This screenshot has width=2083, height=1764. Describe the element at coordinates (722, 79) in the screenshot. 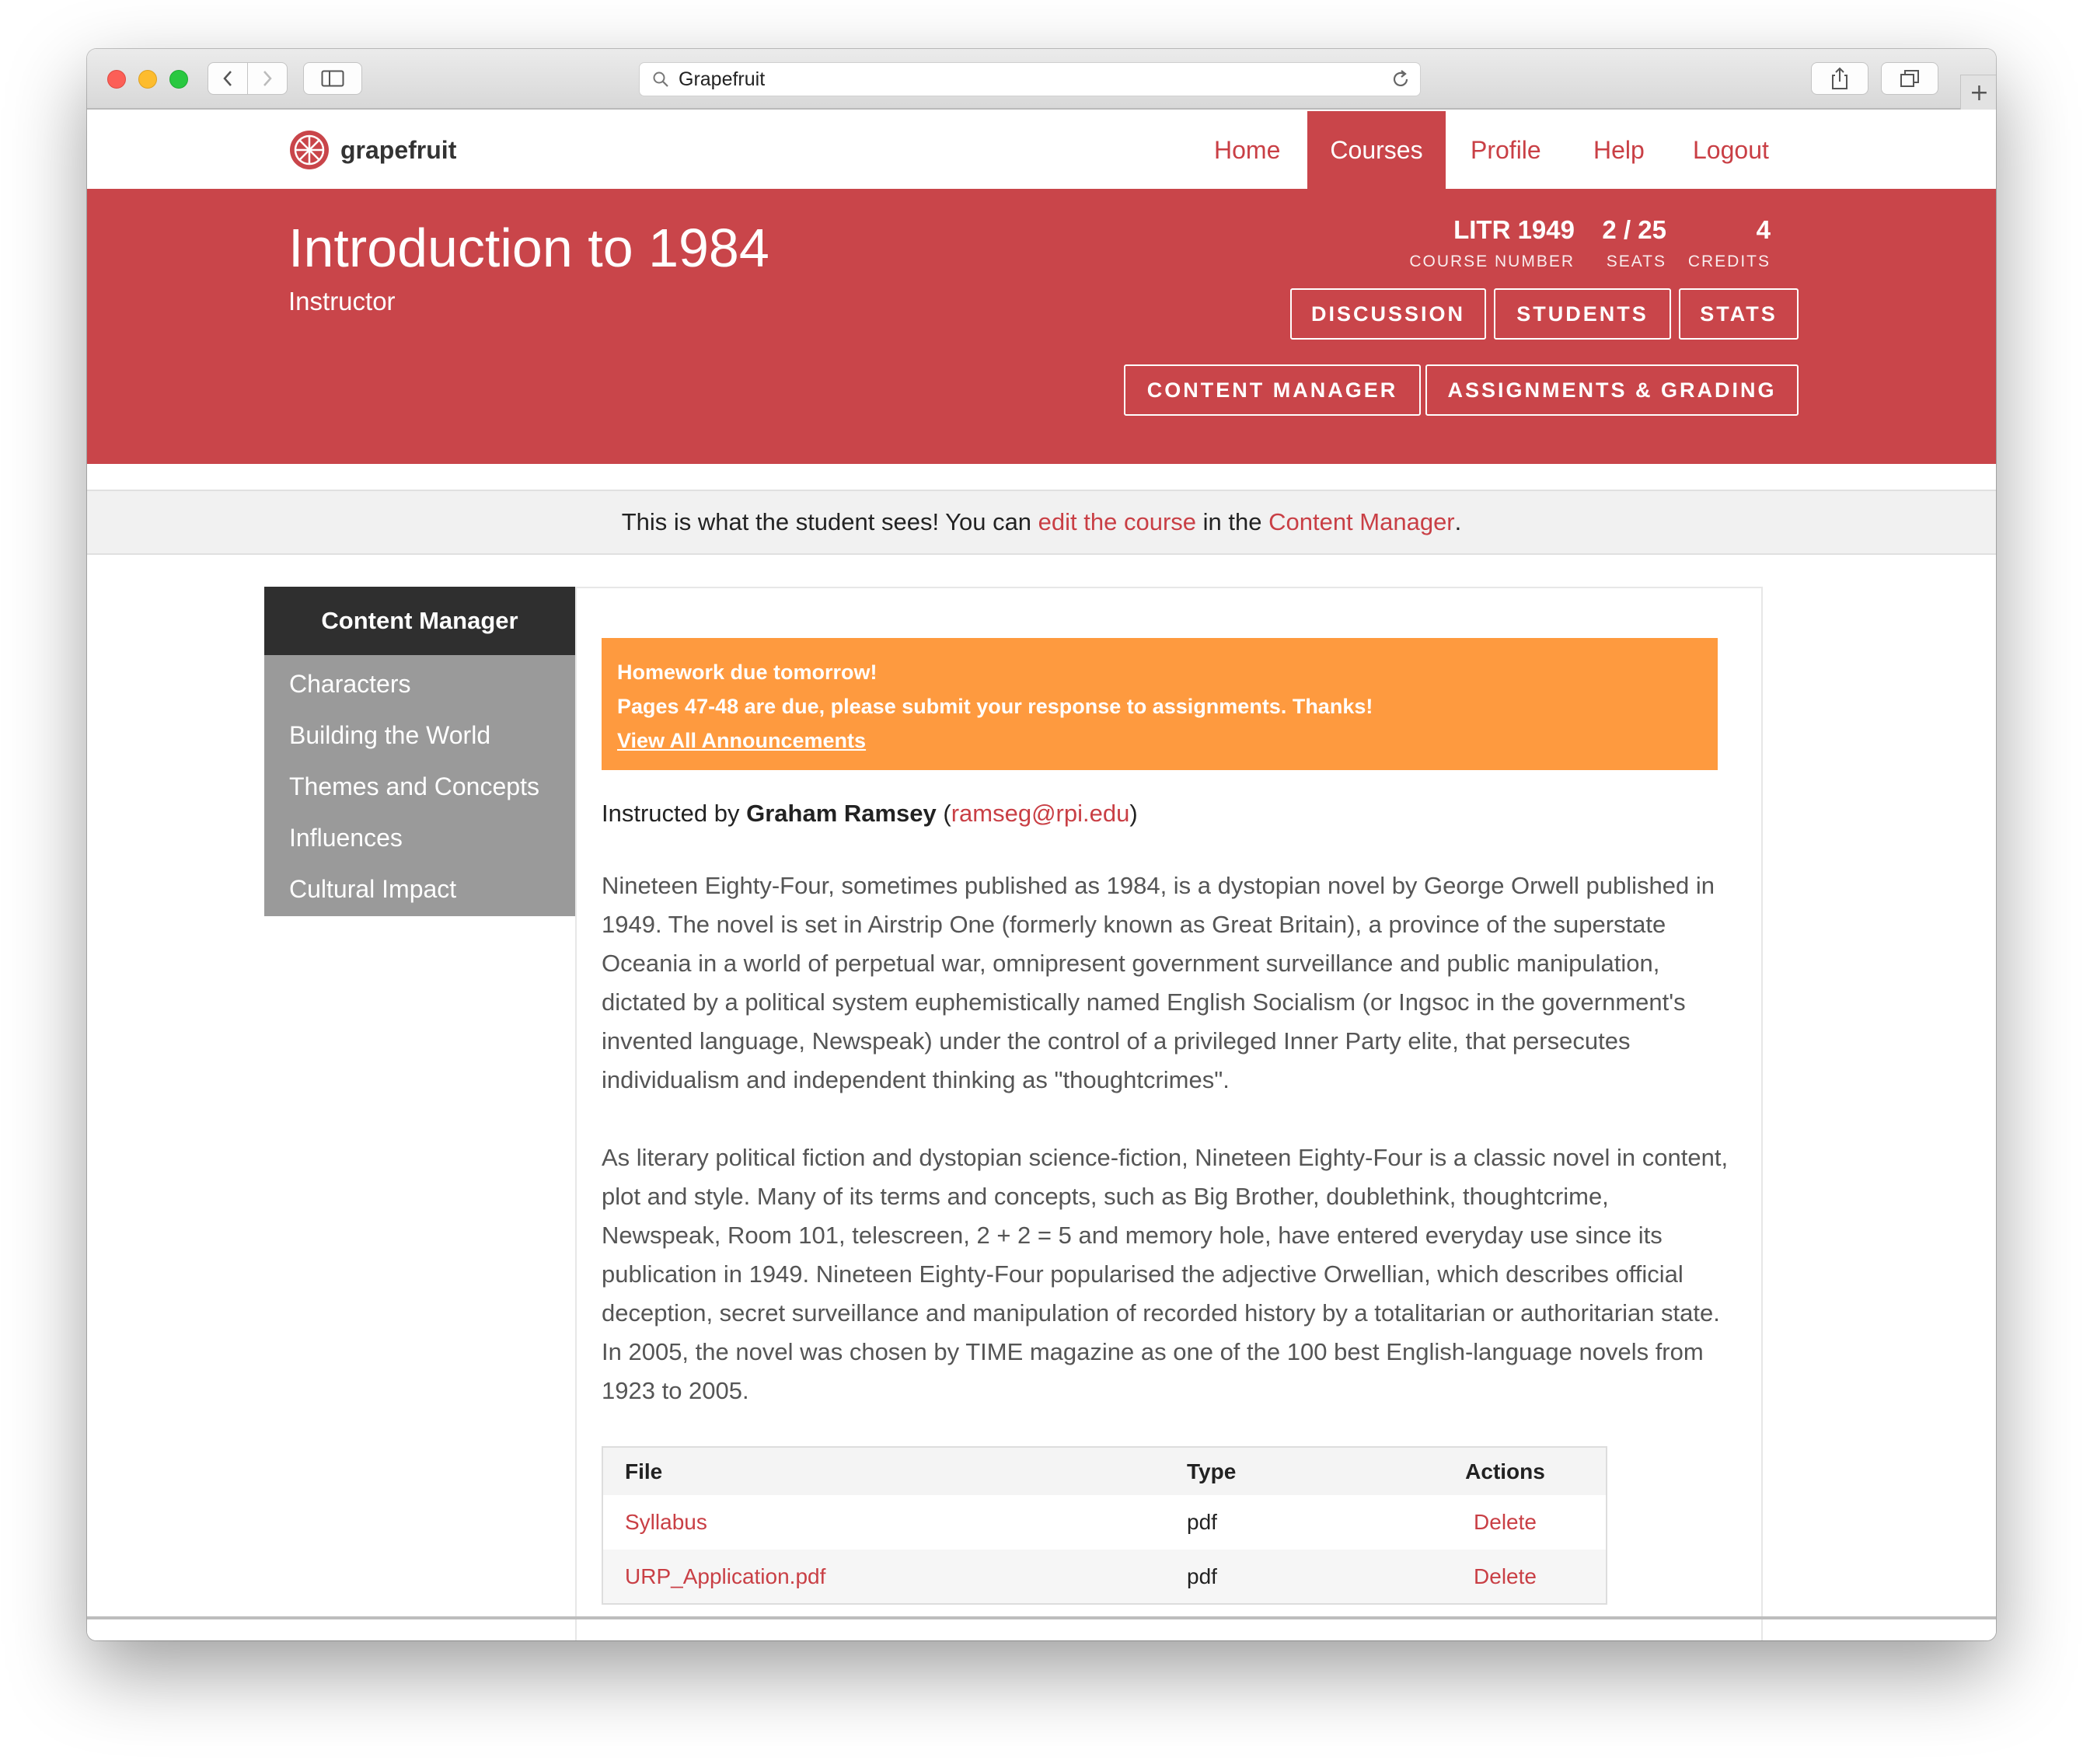

I see `address-bar-text: Grapefruit` at that location.